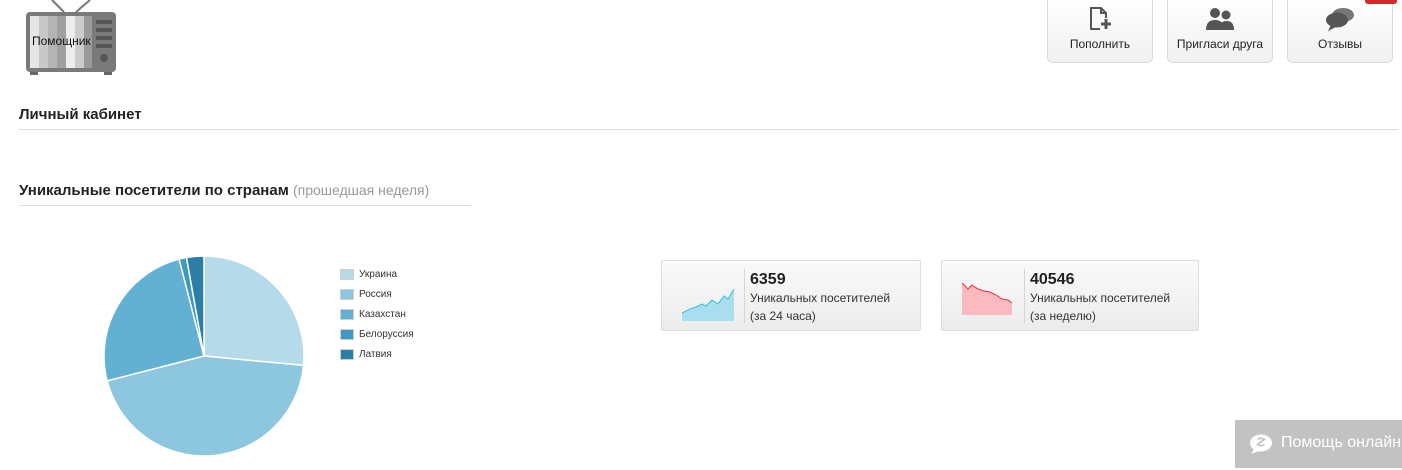  Describe the element at coordinates (783, 316) in the screenshot. I see `stat-period: (за 24 часа)` at that location.